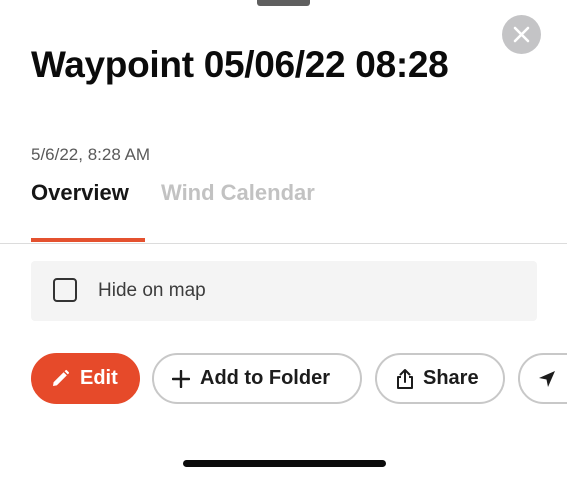 The width and height of the screenshot is (567, 480). I want to click on action-buttons-row: Edit Add to Folder Share, so click(283, 379).